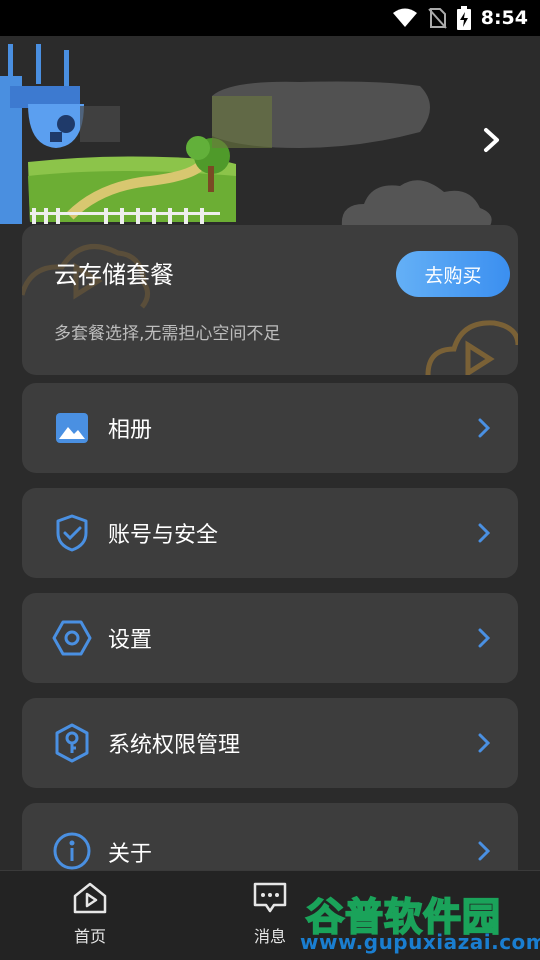 This screenshot has height=960, width=540. What do you see at coordinates (270, 897) in the screenshot?
I see `message-icon` at bounding box center [270, 897].